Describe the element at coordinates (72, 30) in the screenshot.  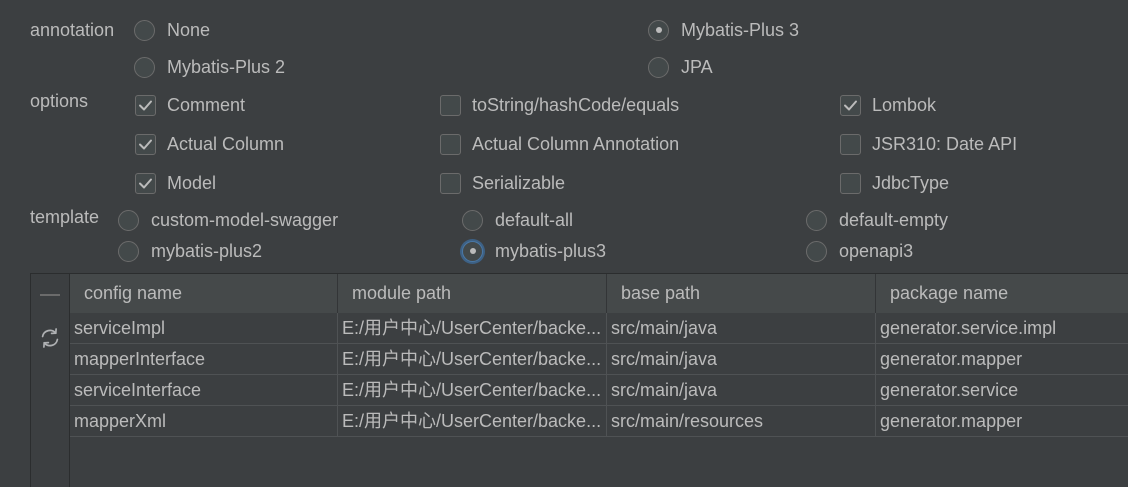
I see `annotation-label: annotation` at that location.